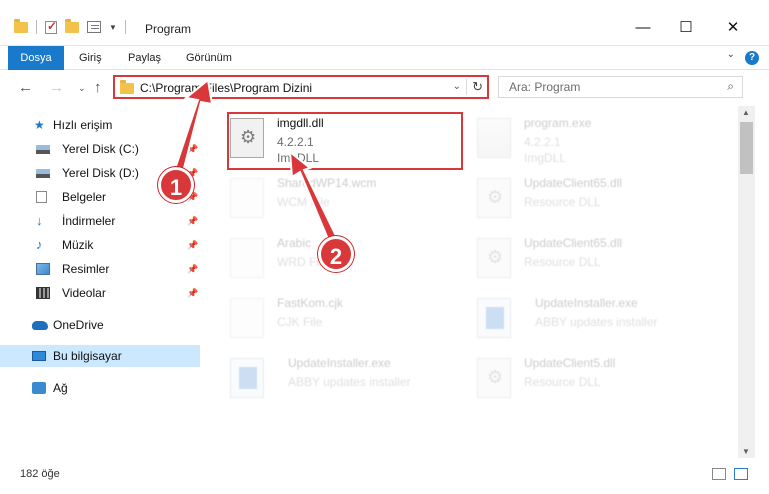  I want to click on download-icon: ↓, so click(39, 220).